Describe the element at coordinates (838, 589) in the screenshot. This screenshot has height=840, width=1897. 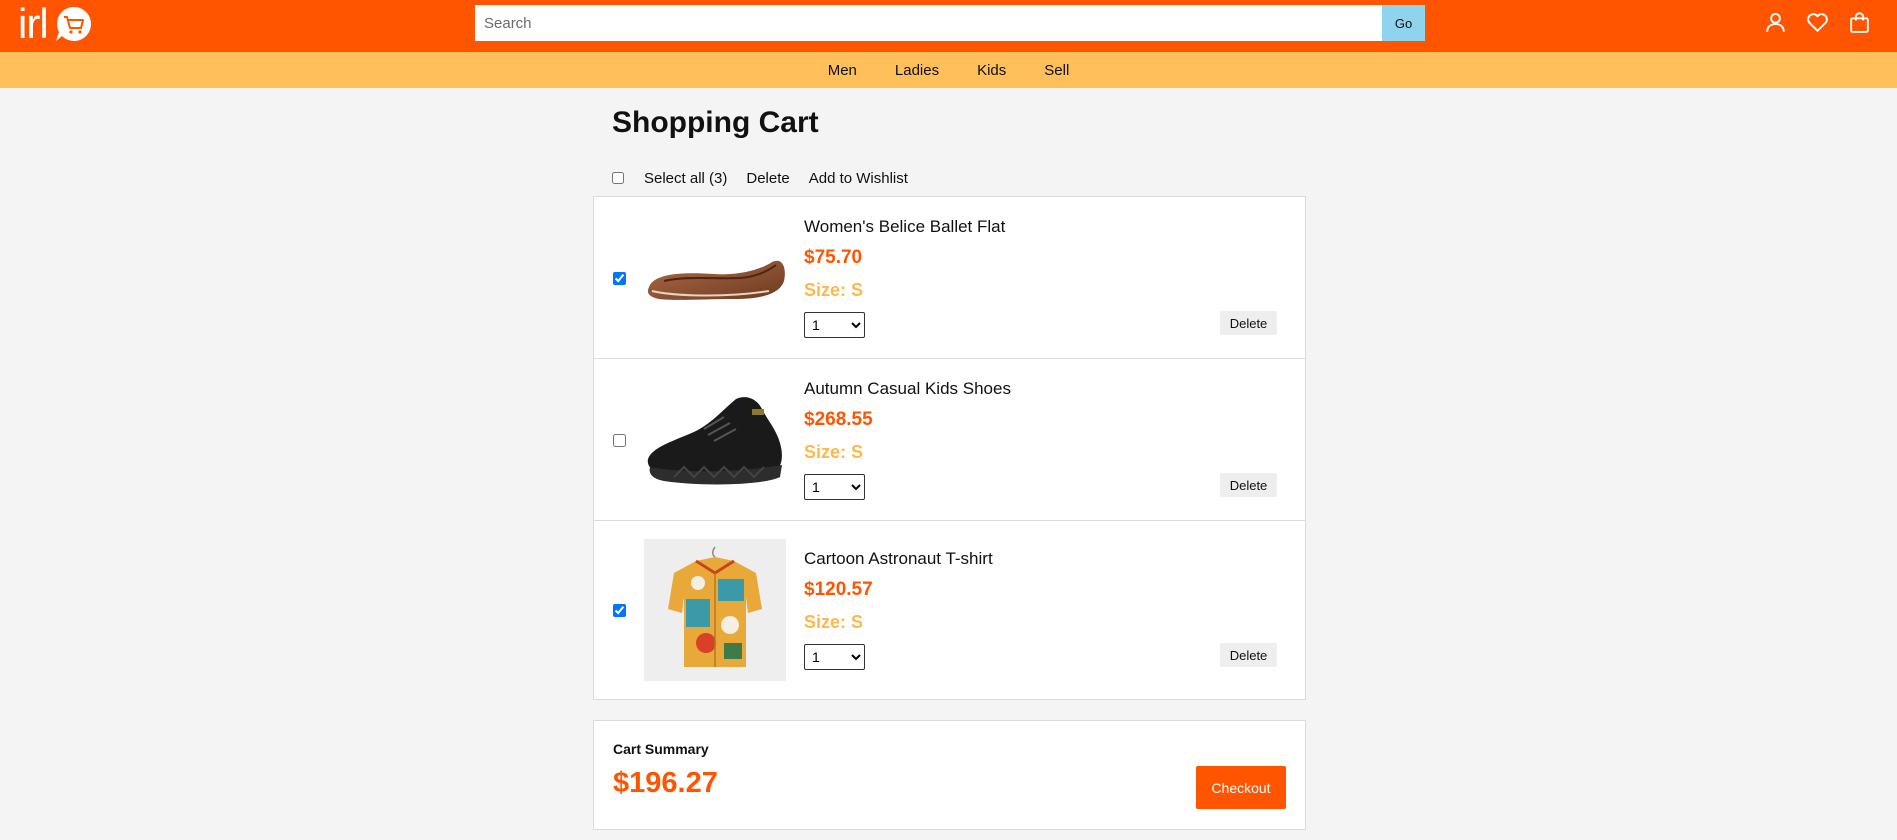
I see `item-price: $120.57` at that location.